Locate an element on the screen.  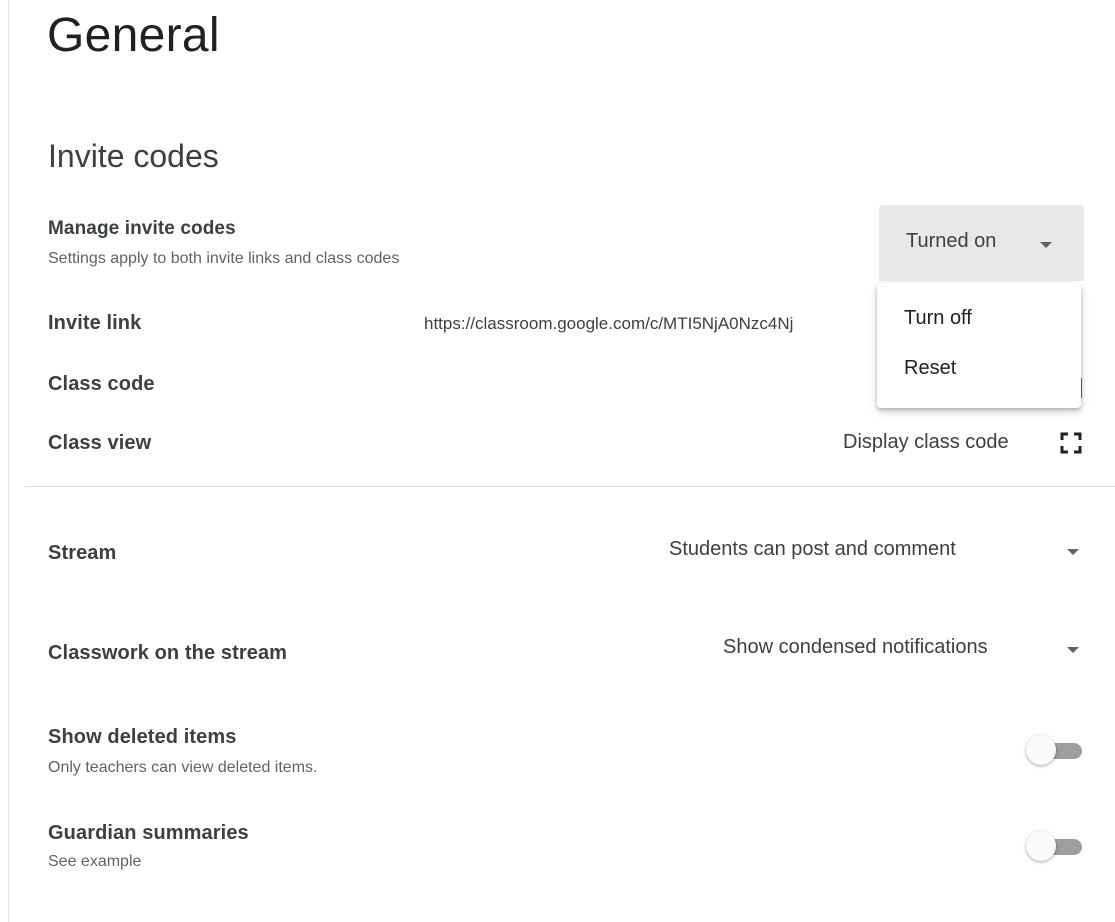
invite-codes-menu: Turn off Reset is located at coordinates (979, 345).